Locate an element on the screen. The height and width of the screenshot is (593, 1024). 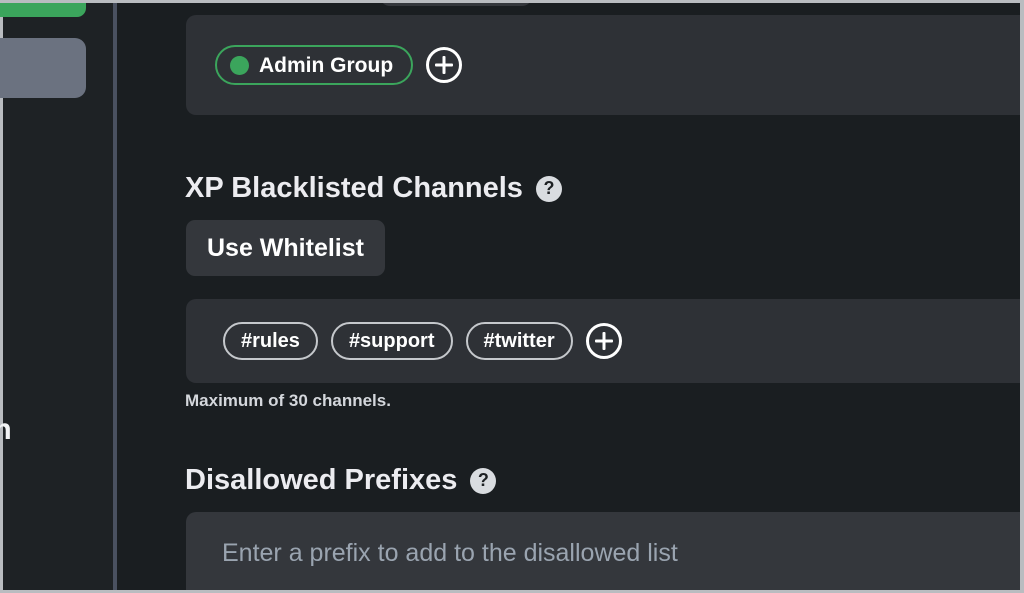
add-channel-icon is located at coordinates (603, 341).